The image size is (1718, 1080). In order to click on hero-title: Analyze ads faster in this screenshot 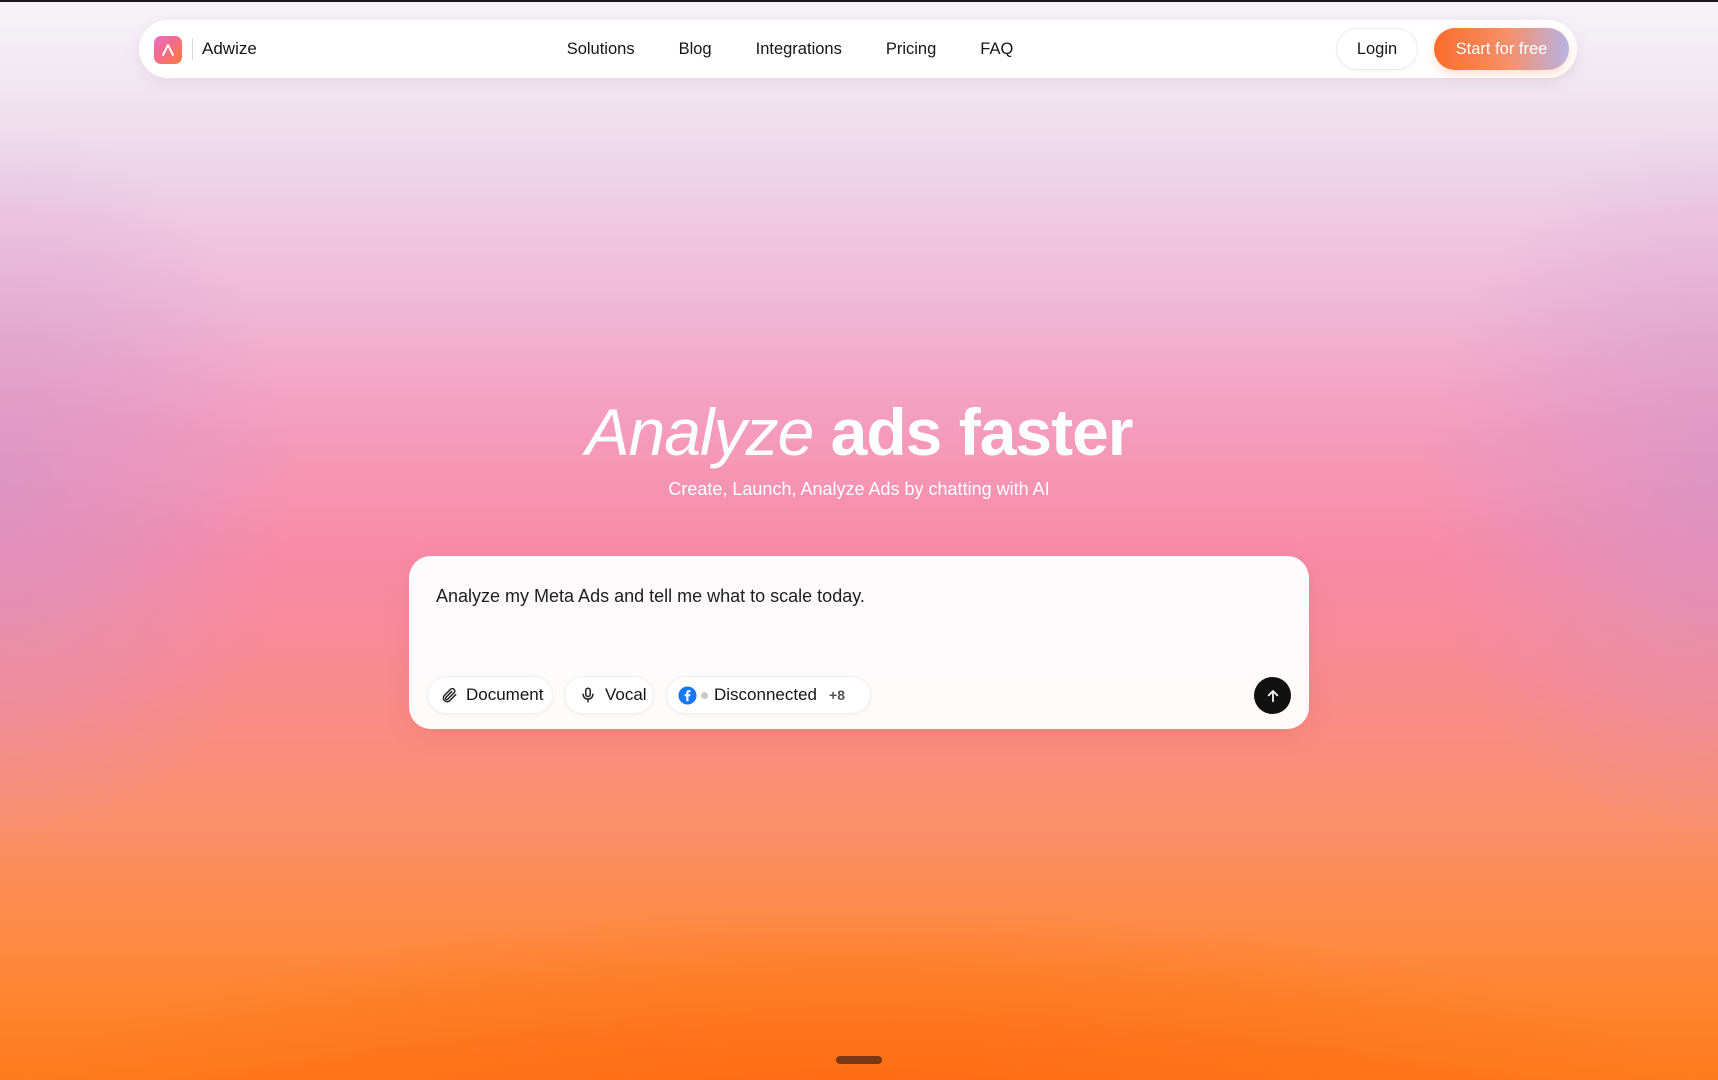, I will do `click(859, 432)`.